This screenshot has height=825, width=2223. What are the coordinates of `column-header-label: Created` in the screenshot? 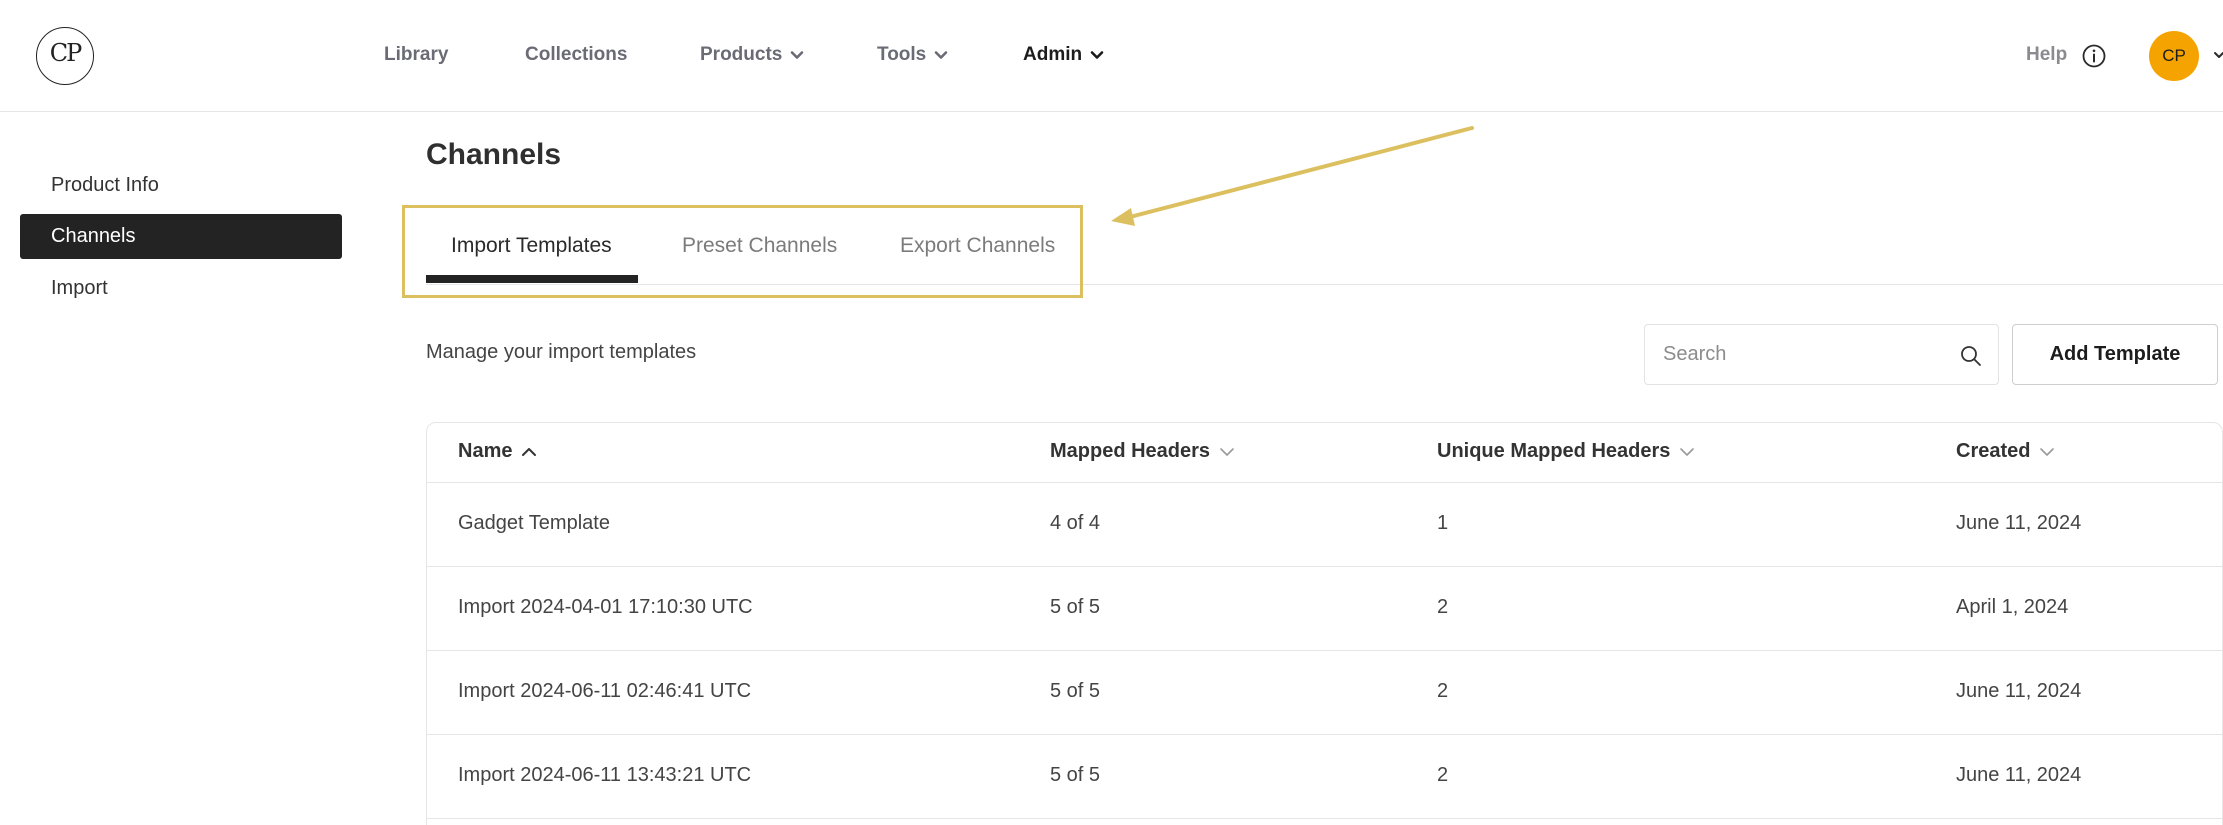 It's located at (1993, 451).